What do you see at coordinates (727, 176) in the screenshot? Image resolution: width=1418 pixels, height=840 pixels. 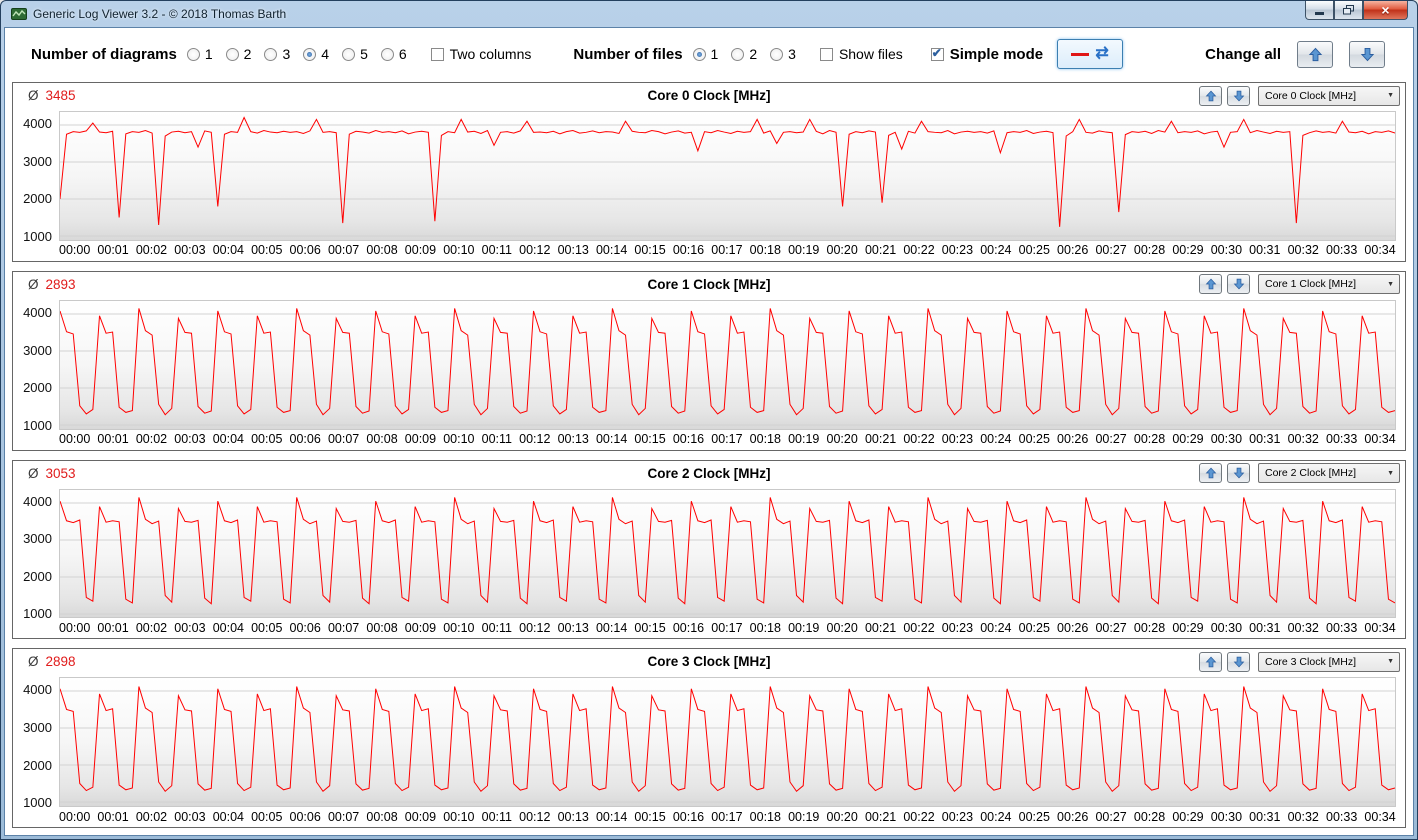 I see `line-chart` at bounding box center [727, 176].